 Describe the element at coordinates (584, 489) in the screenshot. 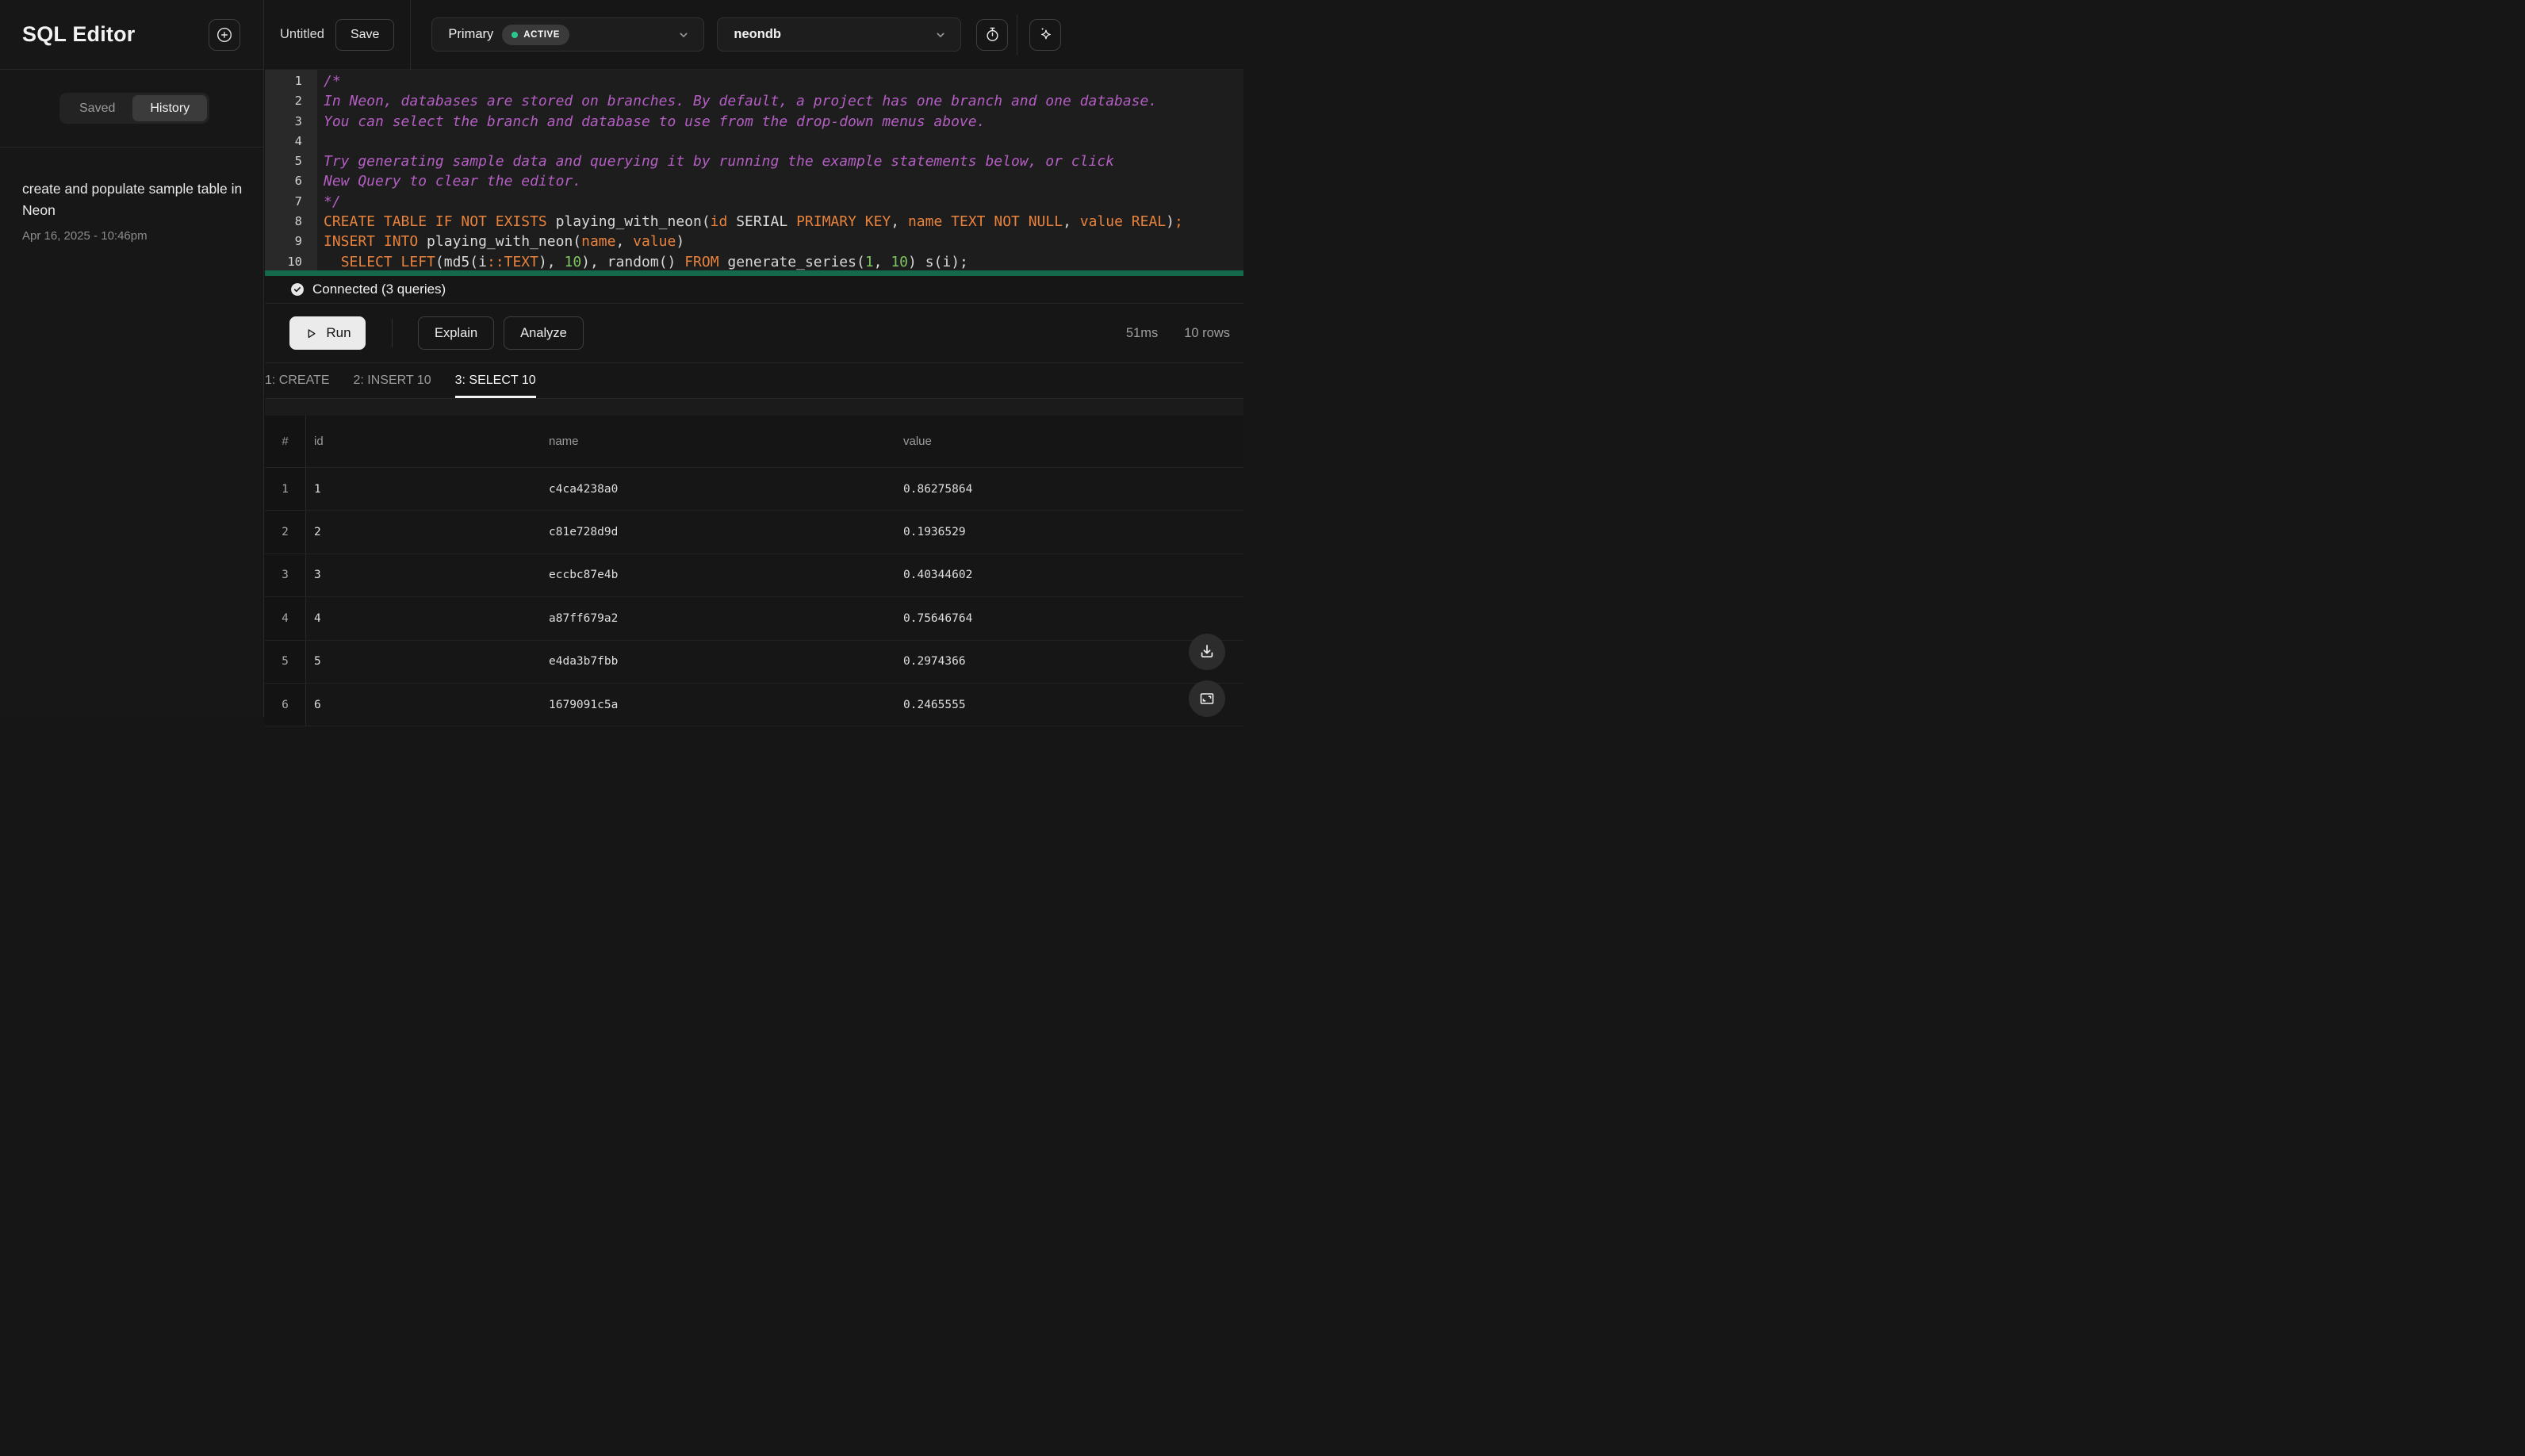

I see `table-cell: c4ca4238a0` at that location.